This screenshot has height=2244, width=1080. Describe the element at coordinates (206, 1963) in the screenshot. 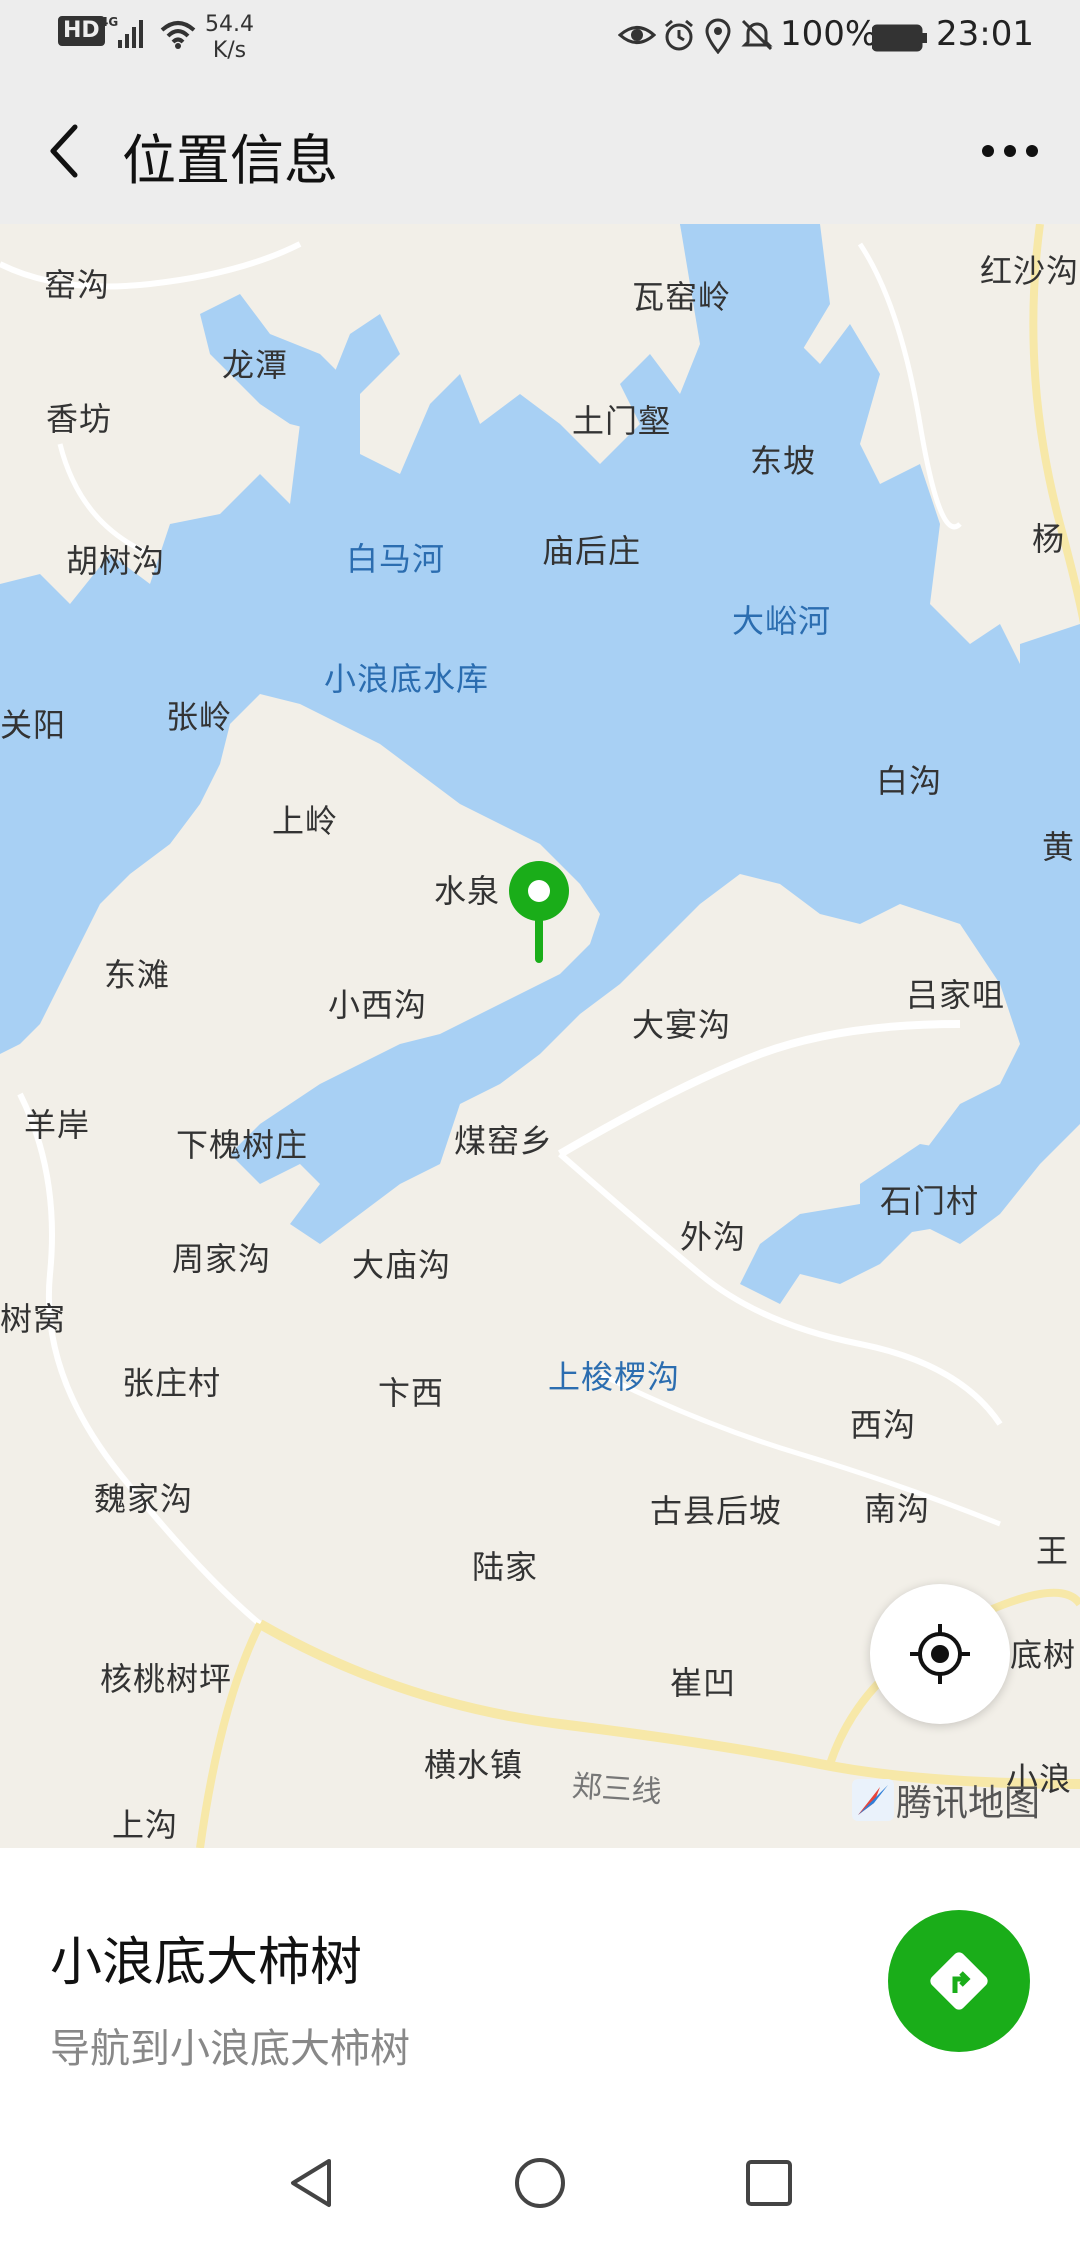

I see `place-name: 小浪底大柿树` at that location.